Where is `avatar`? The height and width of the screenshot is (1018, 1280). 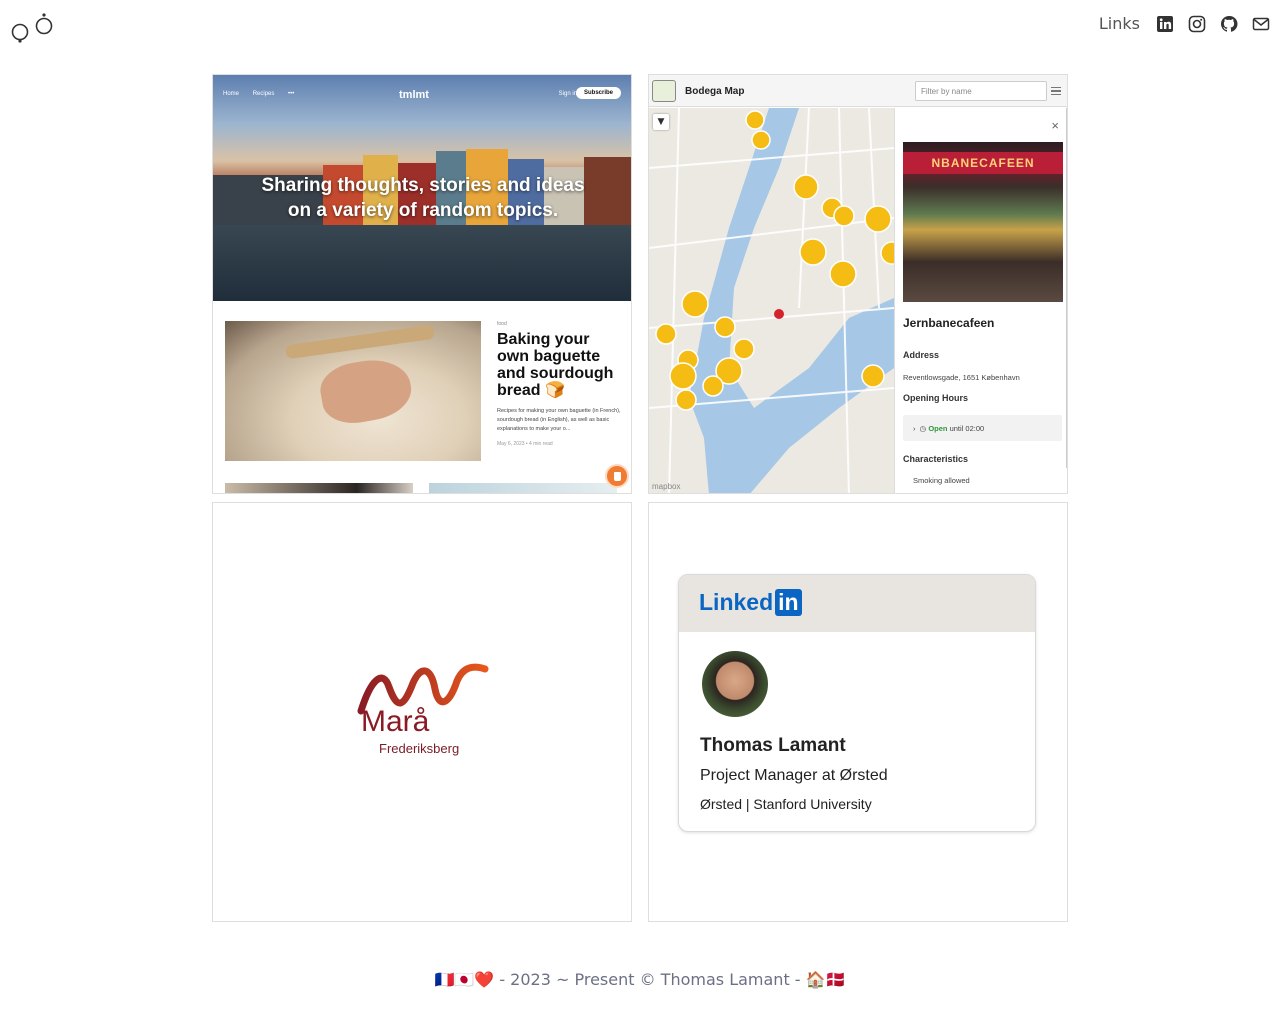 avatar is located at coordinates (735, 684).